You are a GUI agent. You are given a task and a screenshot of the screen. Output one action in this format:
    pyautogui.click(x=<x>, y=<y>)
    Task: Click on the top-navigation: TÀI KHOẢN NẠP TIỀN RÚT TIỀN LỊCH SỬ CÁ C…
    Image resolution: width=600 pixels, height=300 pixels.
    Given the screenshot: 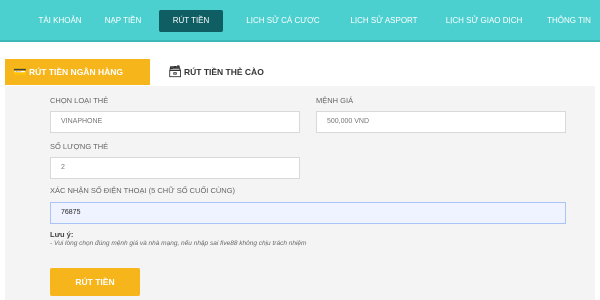 What is the action you would take?
    pyautogui.click(x=300, y=21)
    